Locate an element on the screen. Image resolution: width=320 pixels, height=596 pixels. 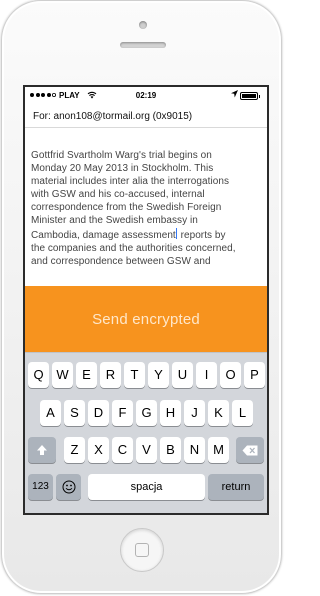
key-d: D is located at coordinates (98, 413).